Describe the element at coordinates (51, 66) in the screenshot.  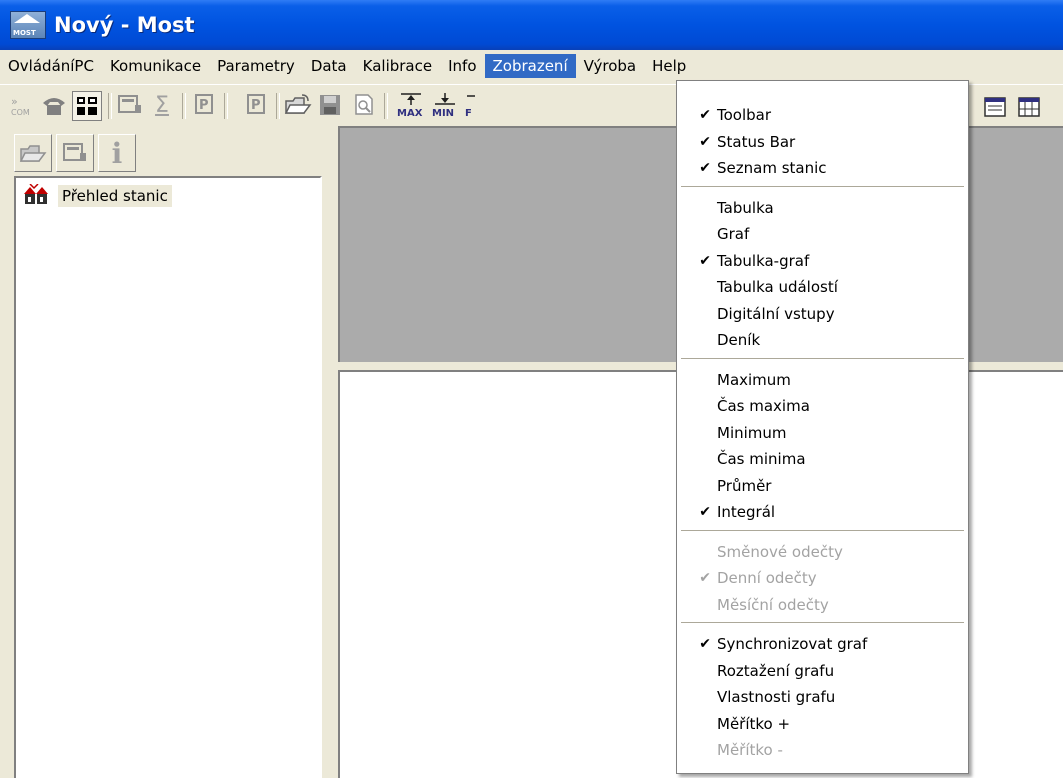
I see `menu-ovladanipc: OvládáníPC` at that location.